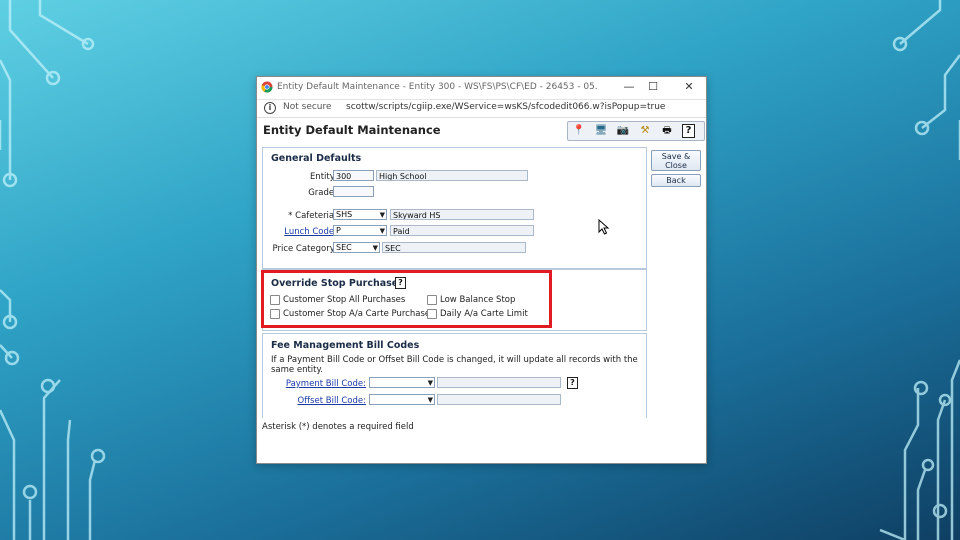 The height and width of the screenshot is (540, 960). I want to click on offset-bill-code-select: ▼, so click(402, 399).